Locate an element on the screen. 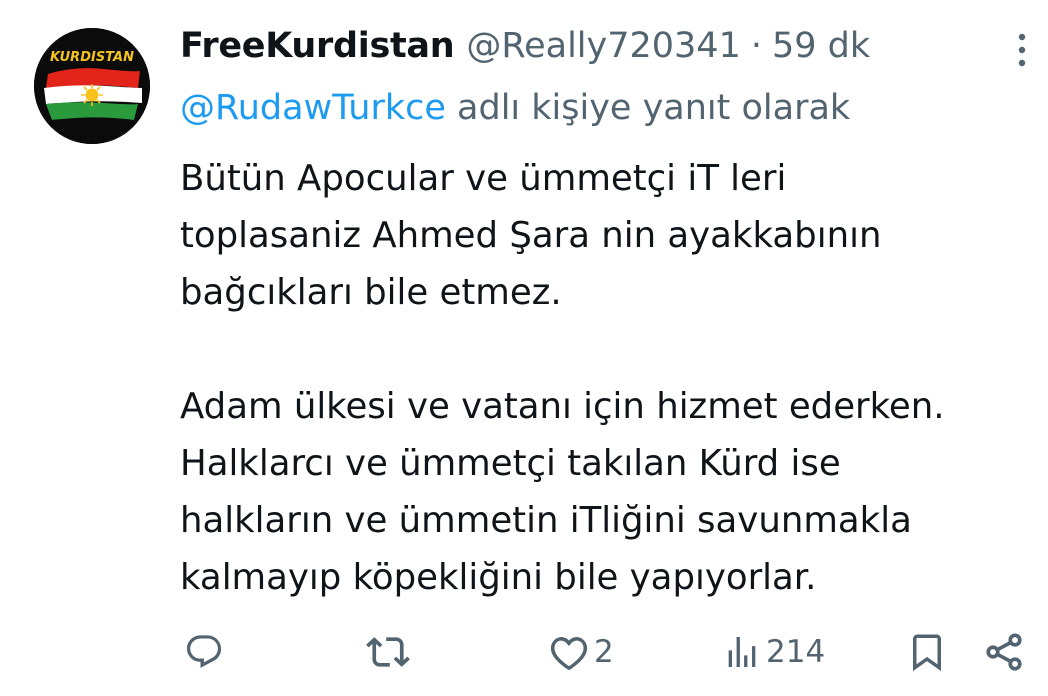 This screenshot has height=696, width=1048. tweet-header: FreeKurdistan @Really720341 · 59 dk is located at coordinates (525, 46).